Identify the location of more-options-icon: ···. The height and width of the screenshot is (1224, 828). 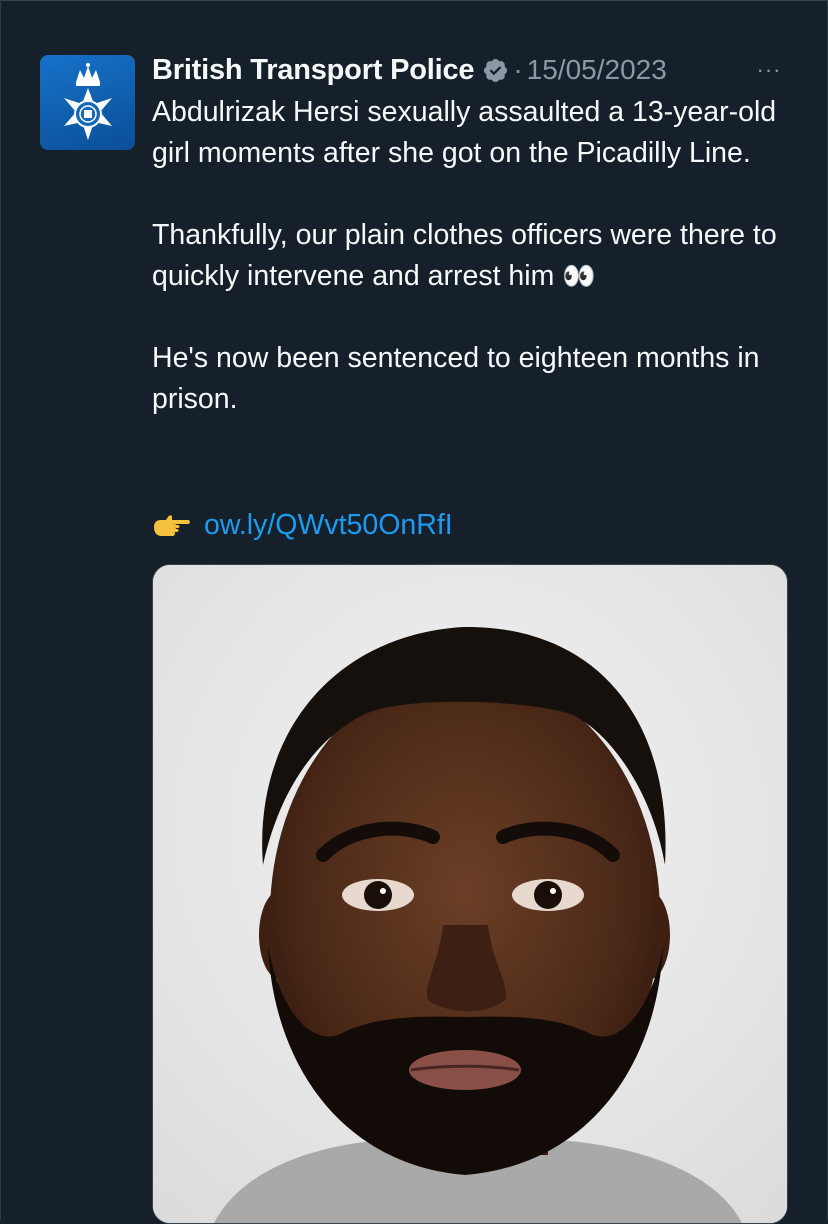
(769, 70).